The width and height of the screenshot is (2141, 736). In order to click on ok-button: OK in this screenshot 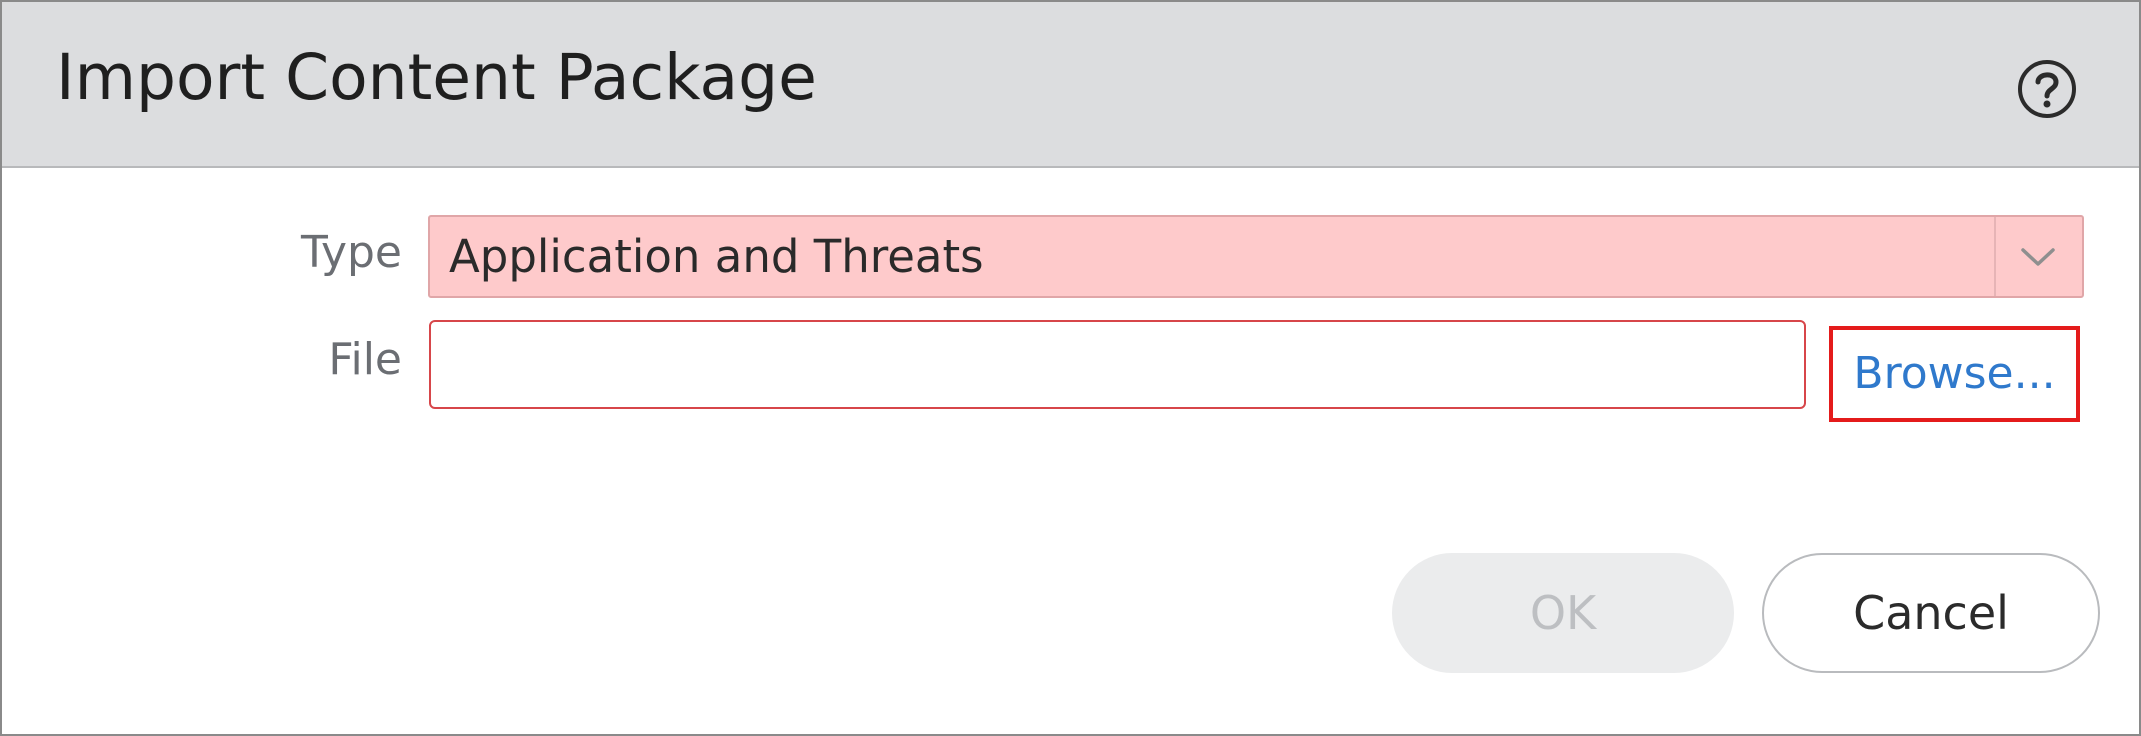, I will do `click(1563, 613)`.